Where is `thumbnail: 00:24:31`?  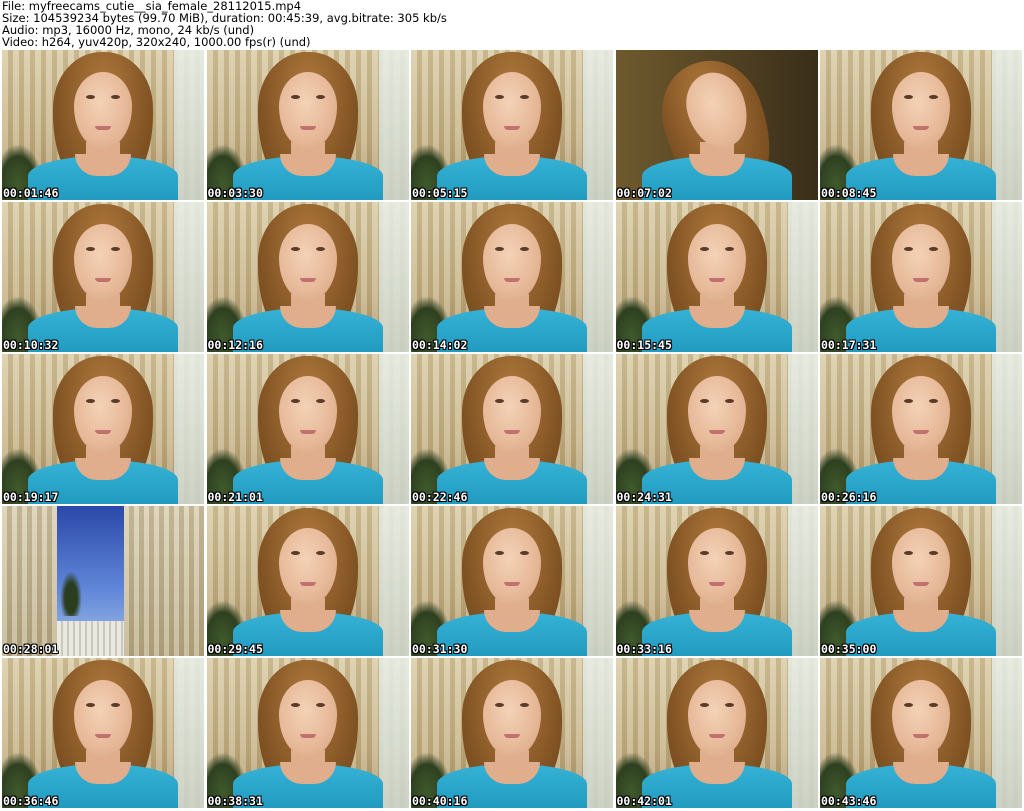 thumbnail: 00:24:31 is located at coordinates (716, 429).